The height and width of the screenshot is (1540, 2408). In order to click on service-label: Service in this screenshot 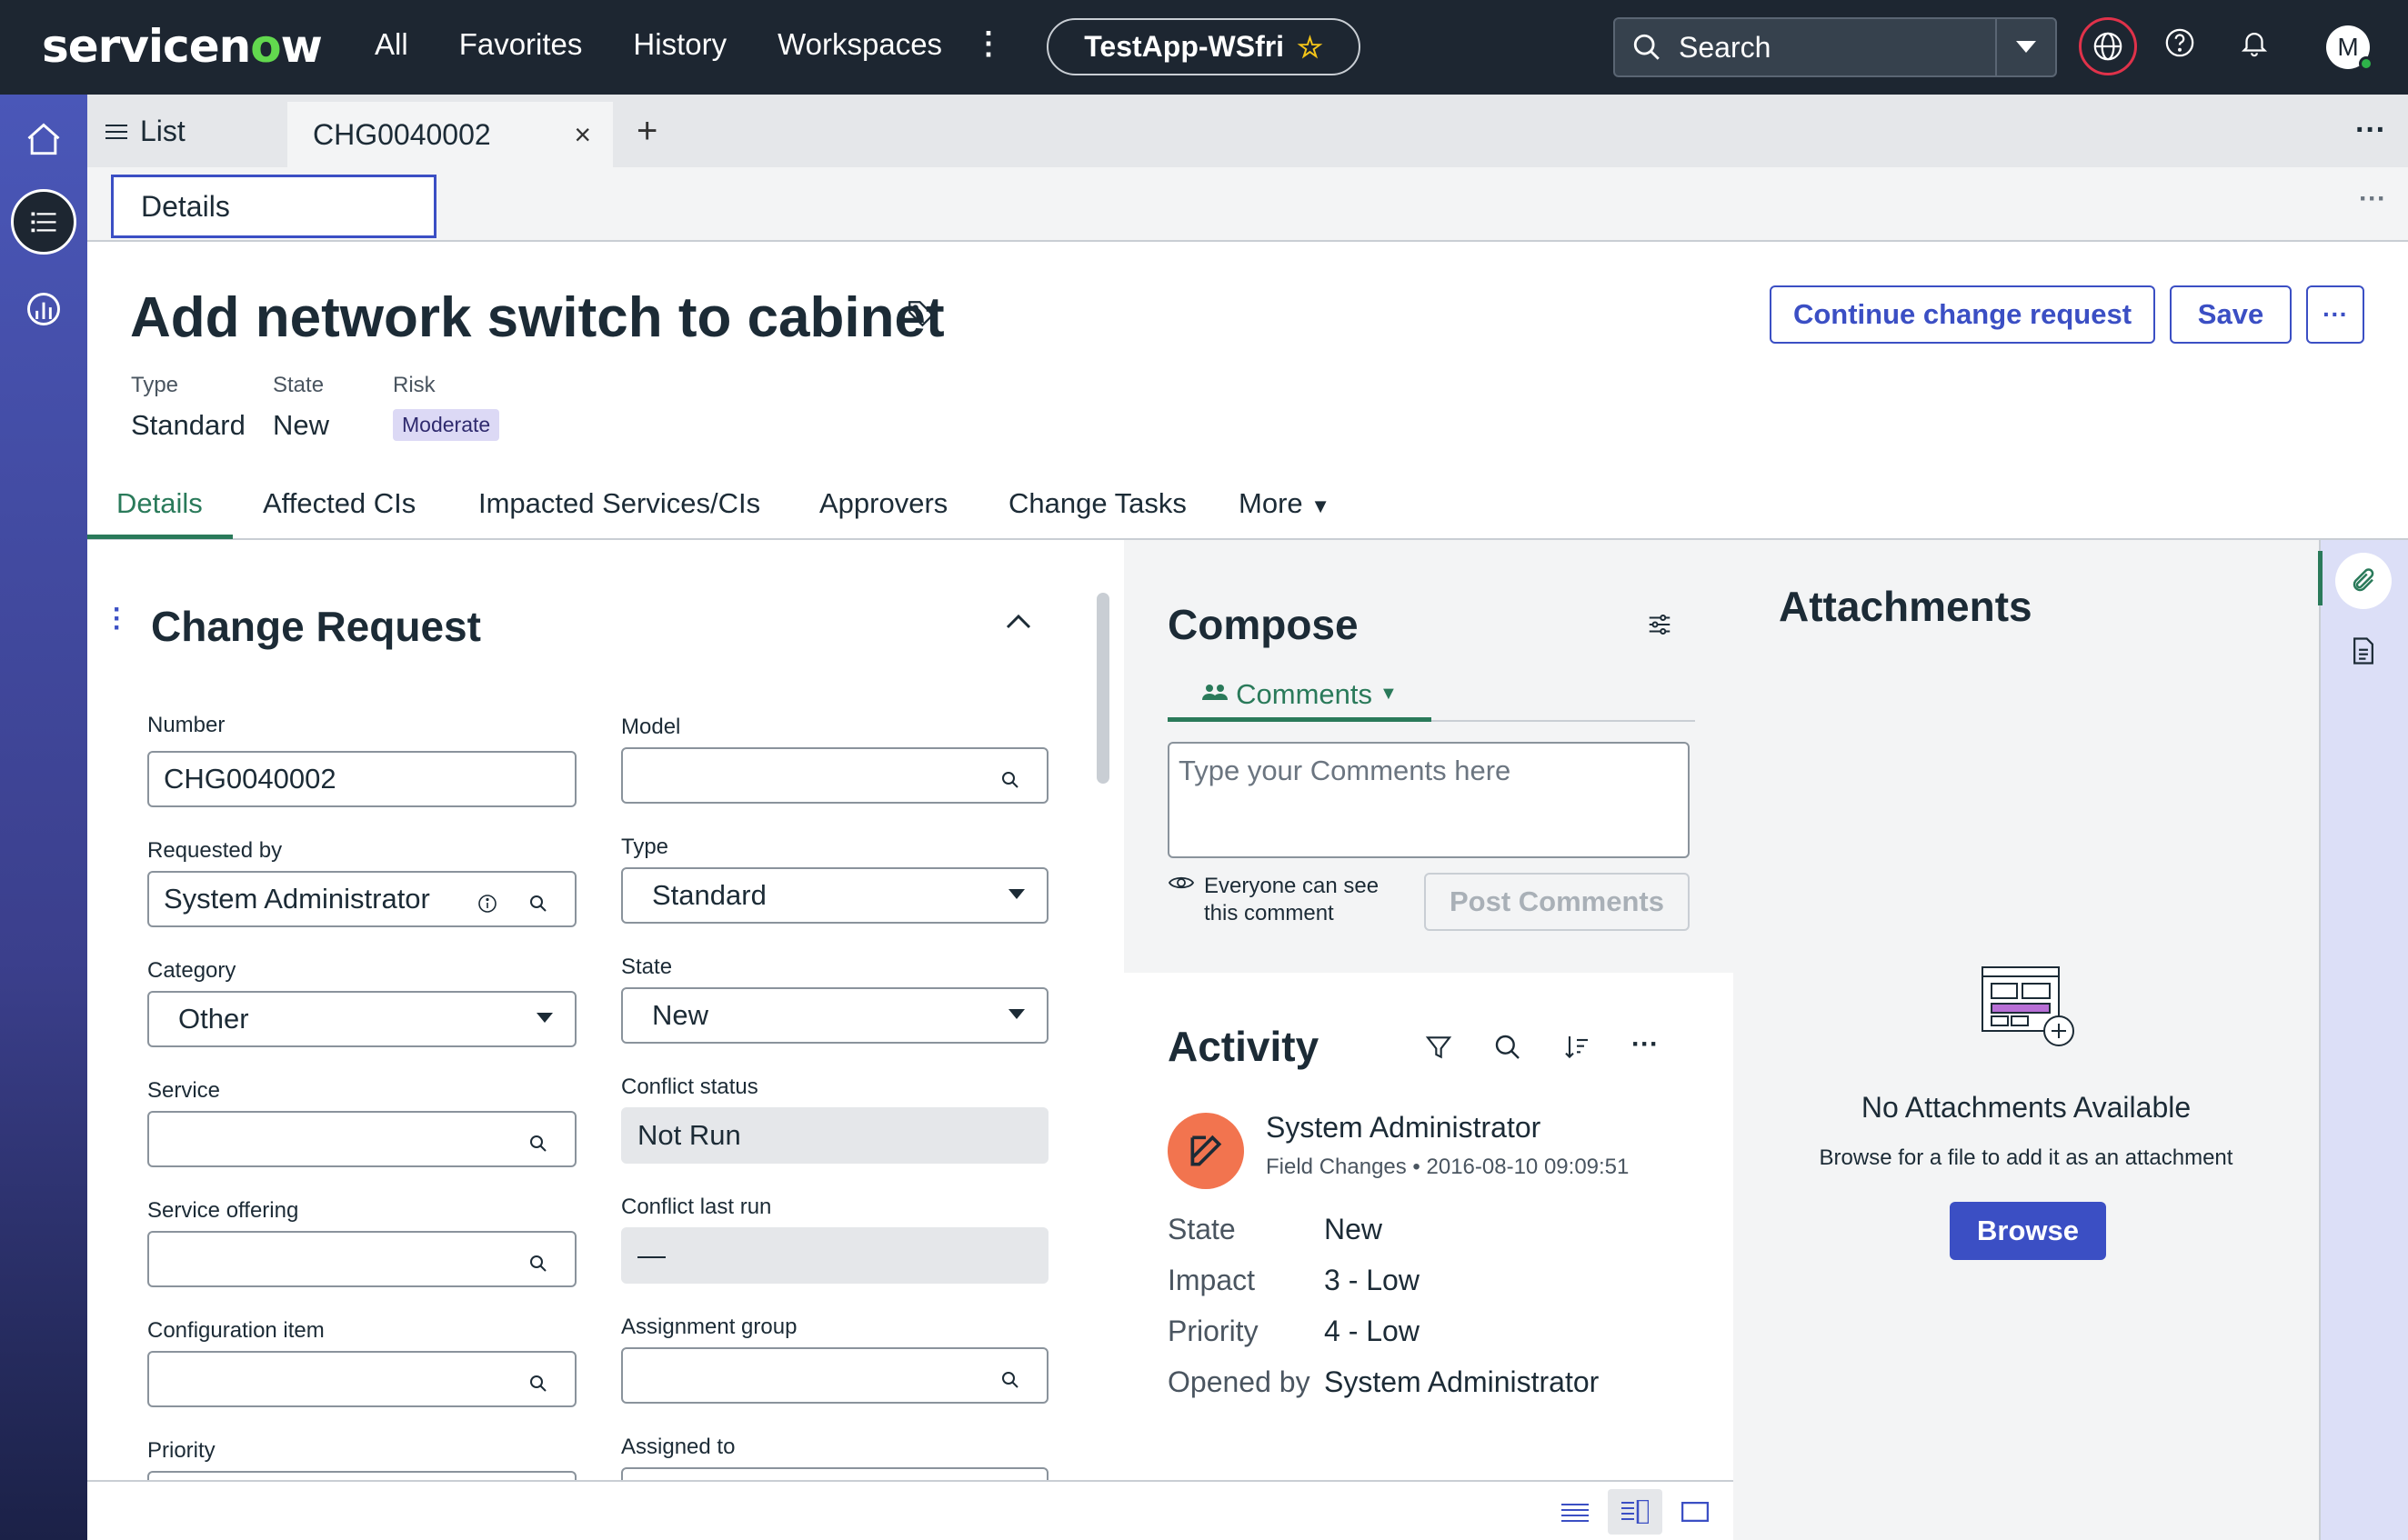, I will do `click(184, 1091)`.